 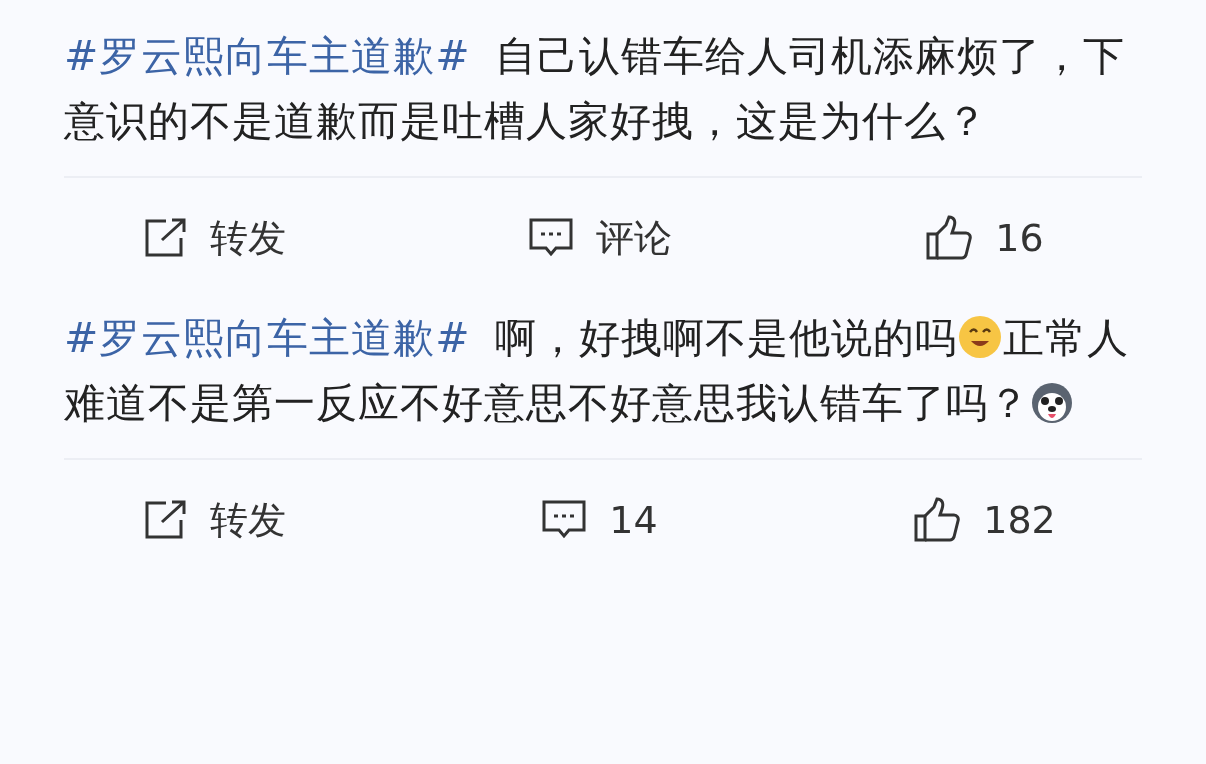 I want to click on dog-emoji-icon, so click(x=1052, y=403).